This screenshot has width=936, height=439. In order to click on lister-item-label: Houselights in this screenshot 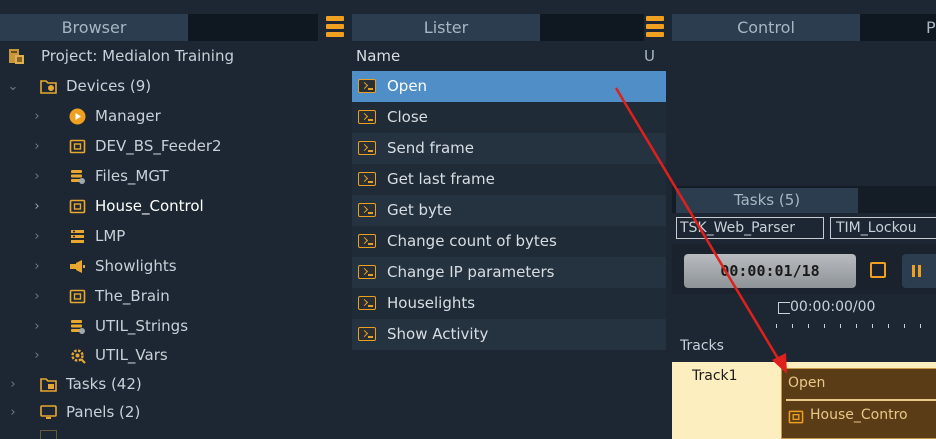, I will do `click(431, 303)`.